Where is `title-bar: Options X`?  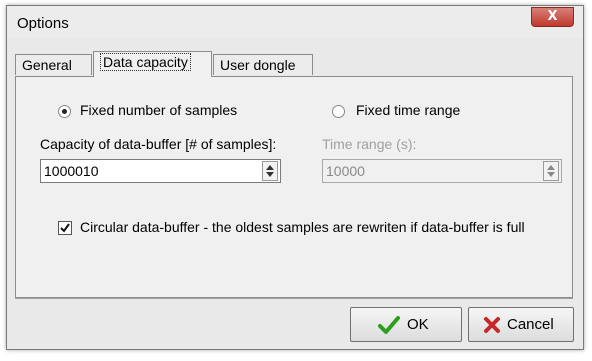
title-bar: Options X is located at coordinates (295, 22).